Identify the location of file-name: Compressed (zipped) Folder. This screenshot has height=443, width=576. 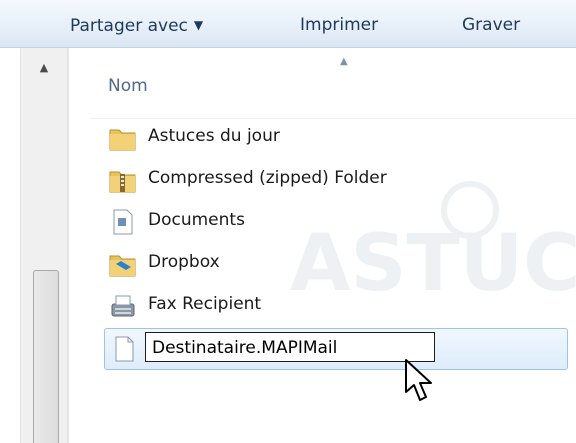
(267, 178).